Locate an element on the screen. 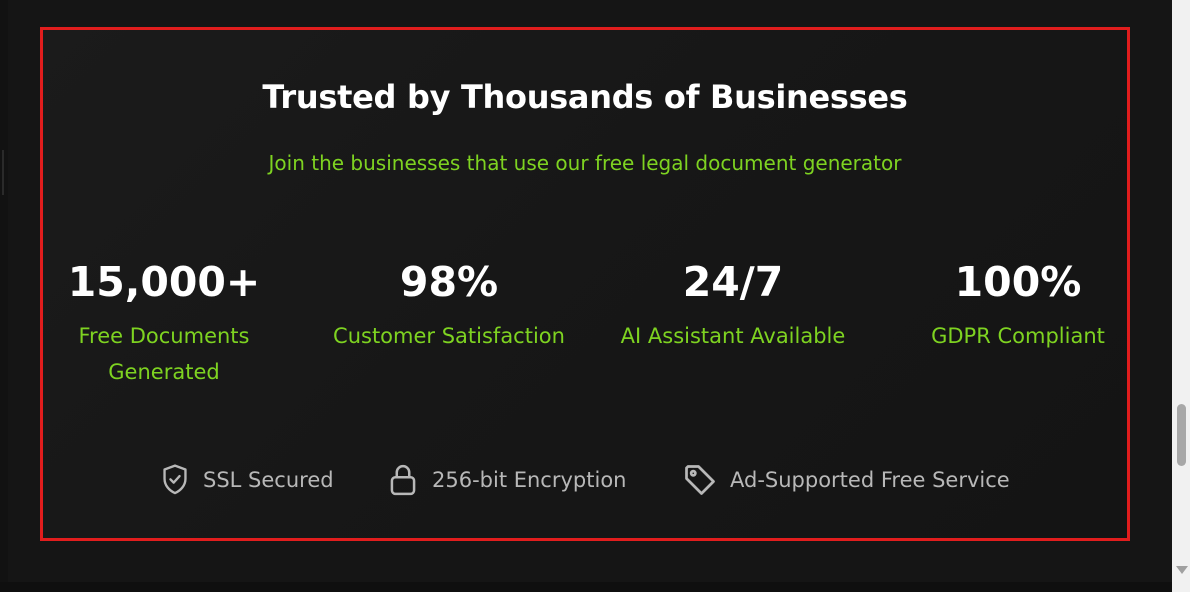 The width and height of the screenshot is (1190, 592). stat-satisfaction: 98% Customer Satisfaction is located at coordinates (449, 306).